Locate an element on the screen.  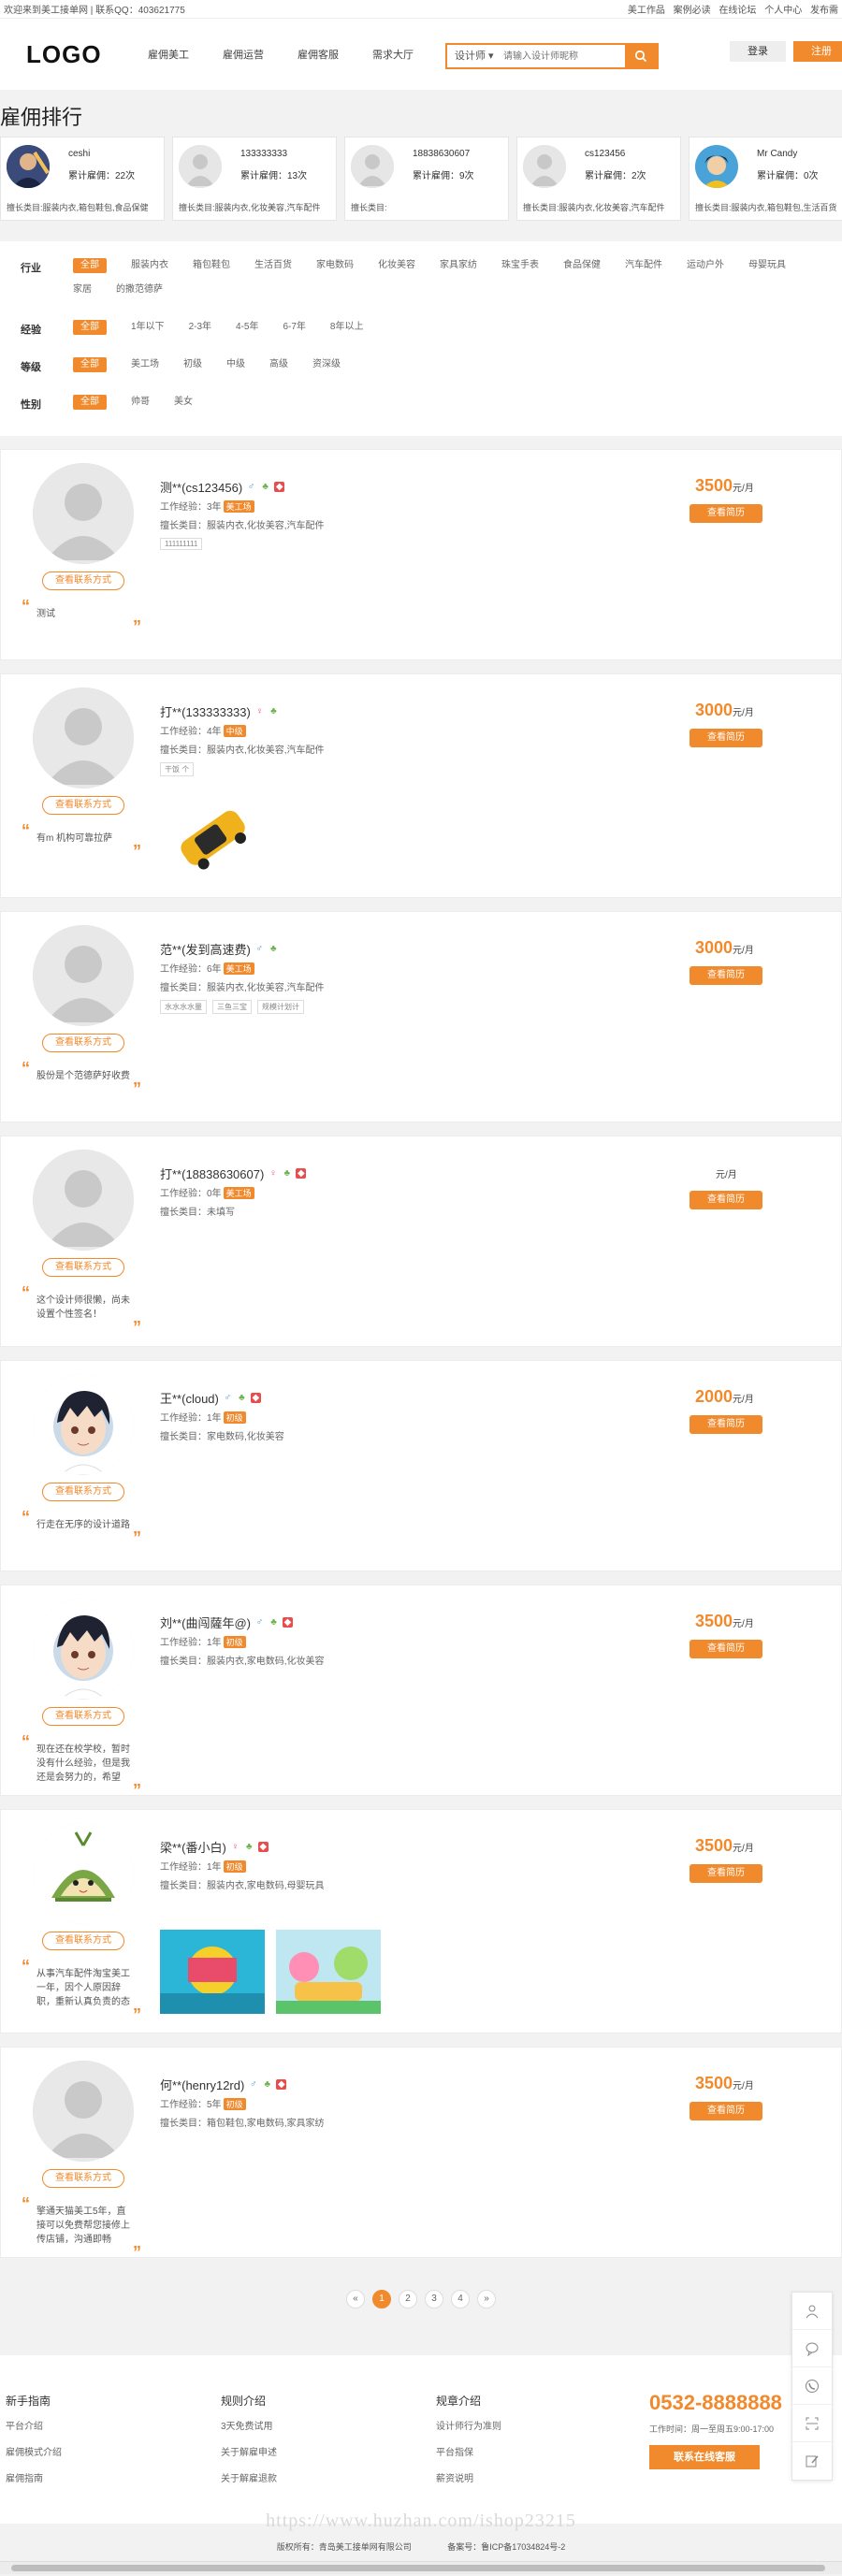
filter-option: 8年以上 is located at coordinates (347, 327).